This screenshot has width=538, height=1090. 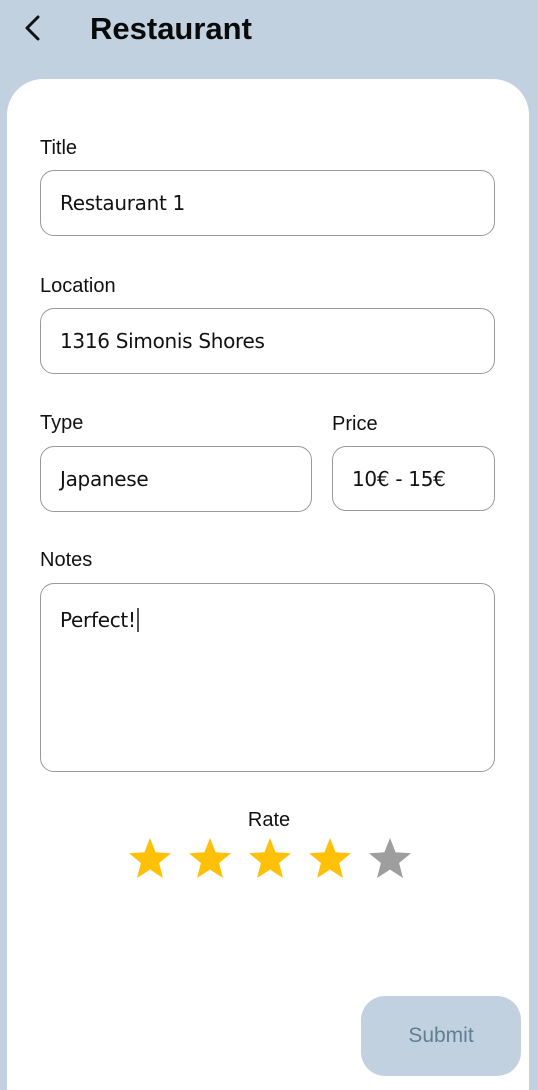 I want to click on price-label: Price, so click(x=355, y=424).